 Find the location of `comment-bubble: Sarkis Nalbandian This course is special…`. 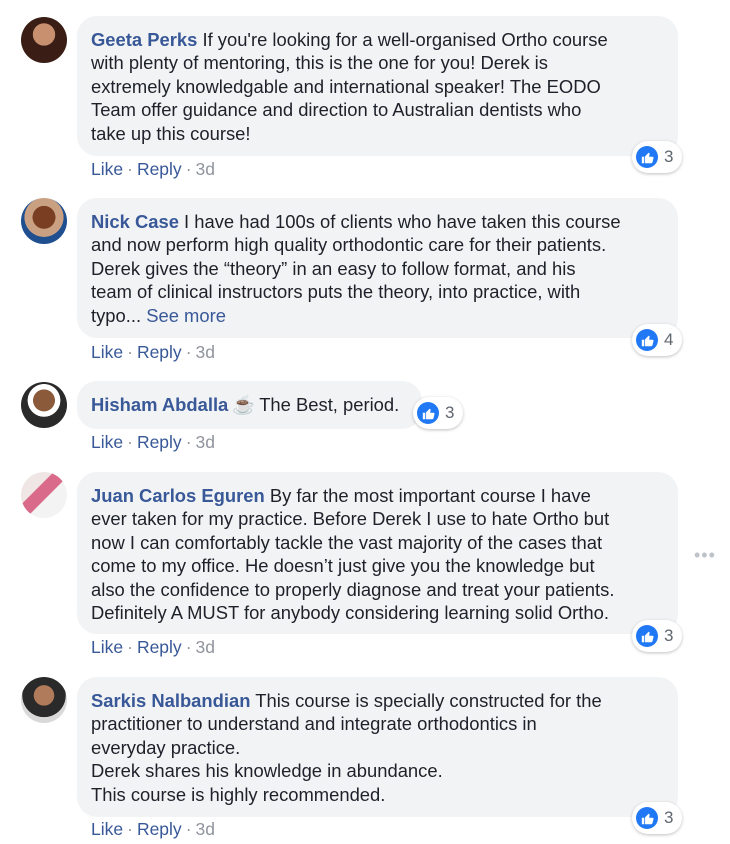

comment-bubble: Sarkis Nalbandian This course is special… is located at coordinates (377, 747).